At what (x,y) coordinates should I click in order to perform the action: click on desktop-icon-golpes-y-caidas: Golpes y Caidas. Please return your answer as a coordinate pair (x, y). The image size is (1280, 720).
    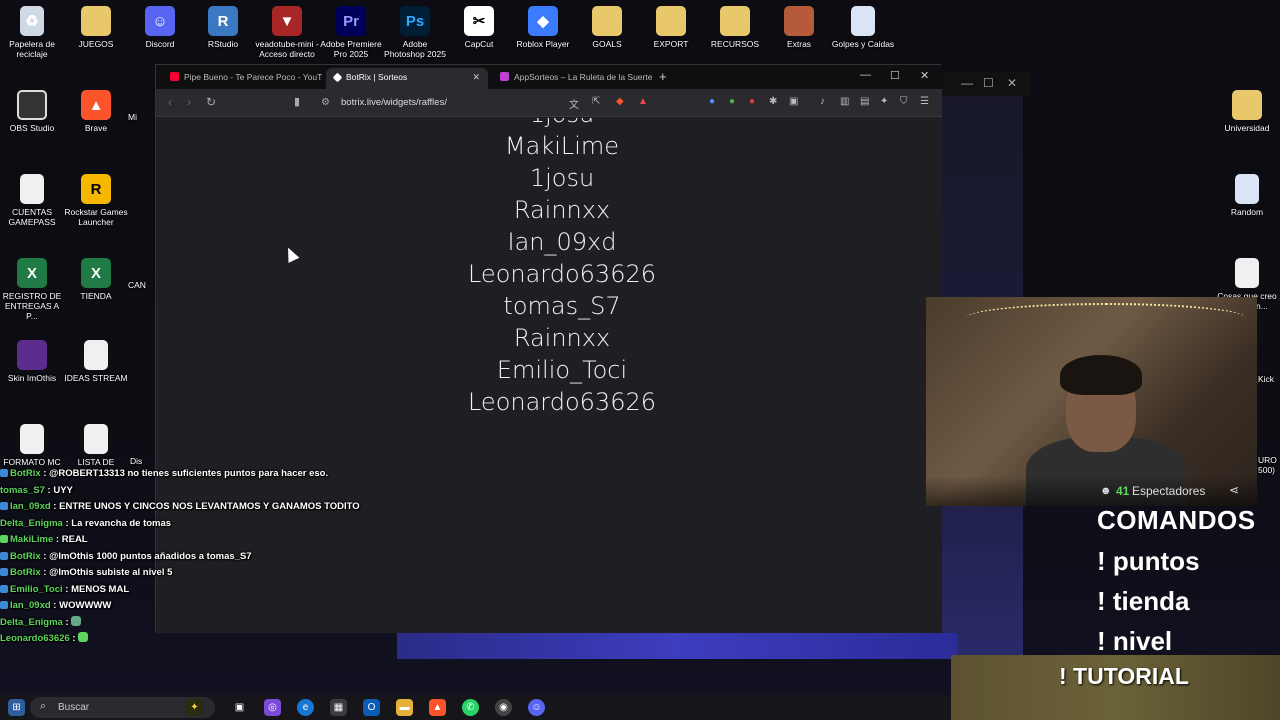
    Looking at the image, I should click on (863, 27).